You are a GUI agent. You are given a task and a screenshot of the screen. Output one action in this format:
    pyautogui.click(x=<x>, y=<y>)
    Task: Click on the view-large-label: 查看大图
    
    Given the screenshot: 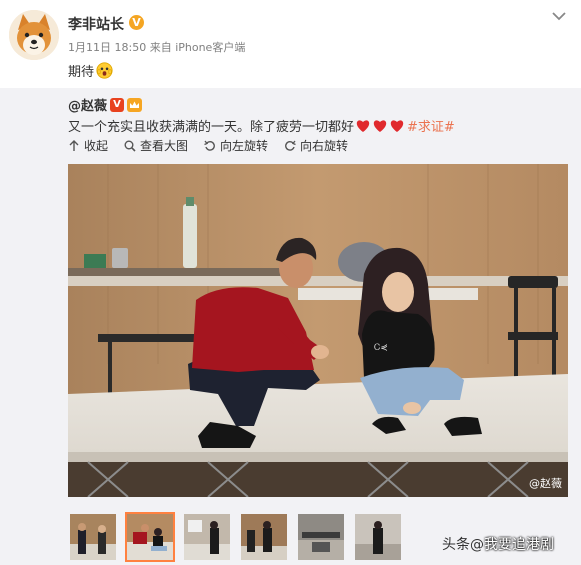 What is the action you would take?
    pyautogui.click(x=164, y=146)
    